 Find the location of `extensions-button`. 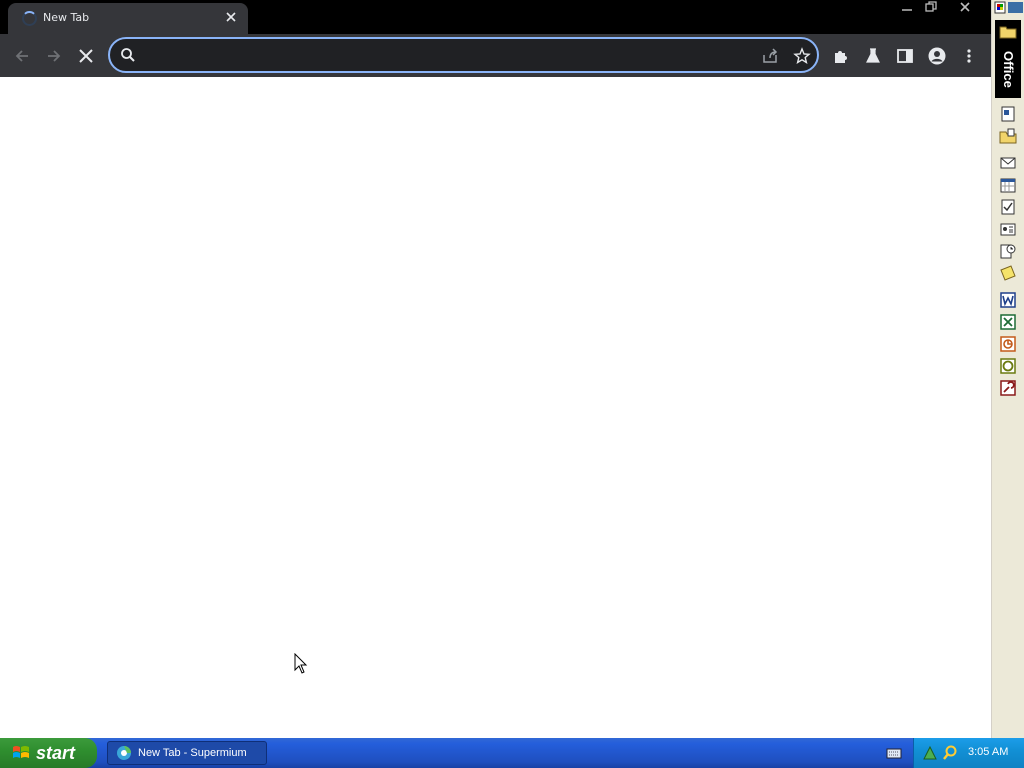

extensions-button is located at coordinates (841, 56).